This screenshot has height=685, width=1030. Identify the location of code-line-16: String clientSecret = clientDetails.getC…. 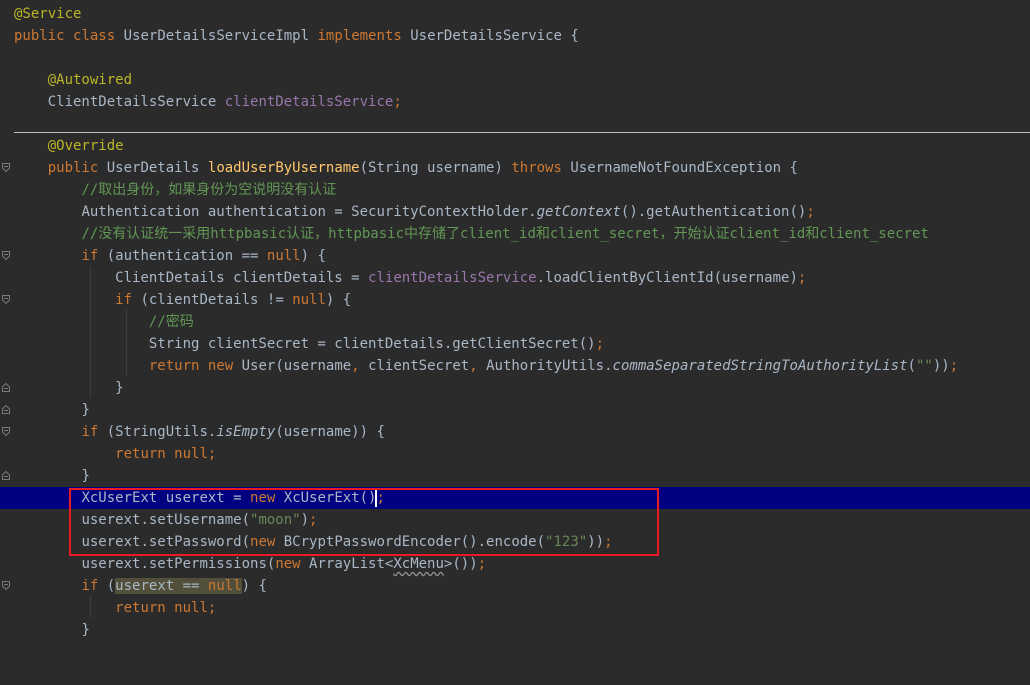
(515, 344).